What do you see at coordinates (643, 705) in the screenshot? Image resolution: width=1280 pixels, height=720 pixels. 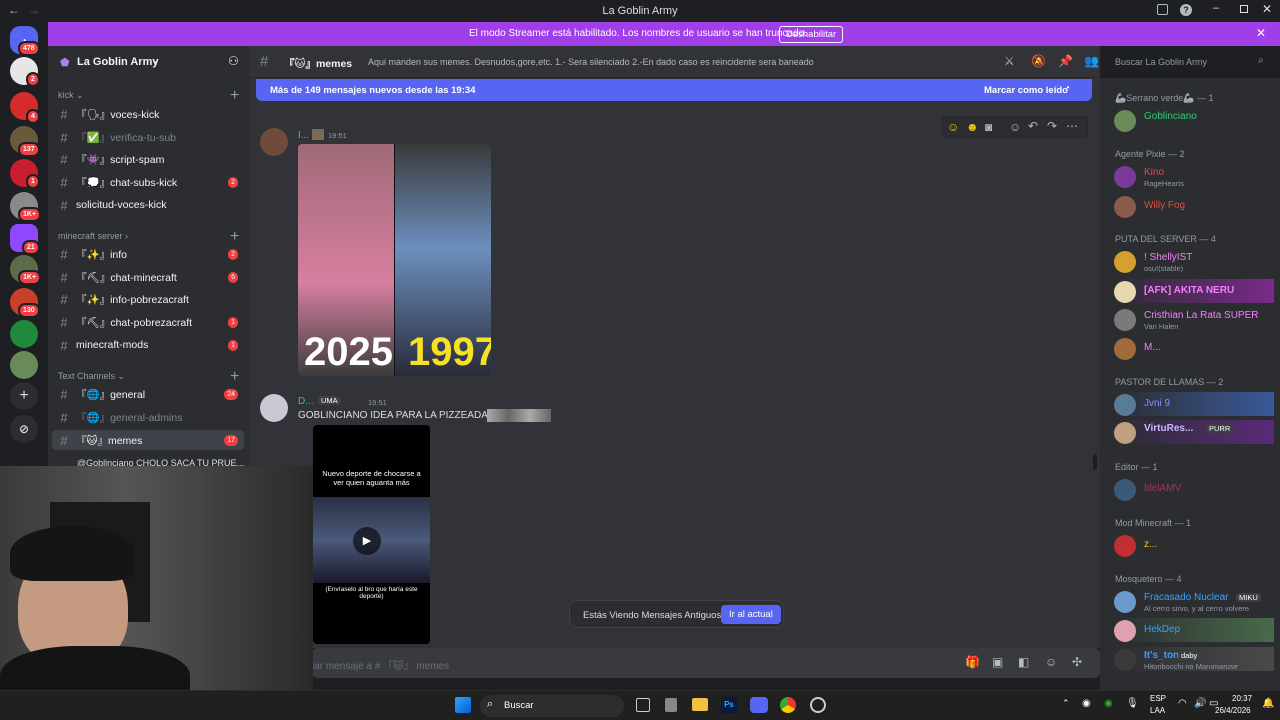 I see `task-view-icon` at bounding box center [643, 705].